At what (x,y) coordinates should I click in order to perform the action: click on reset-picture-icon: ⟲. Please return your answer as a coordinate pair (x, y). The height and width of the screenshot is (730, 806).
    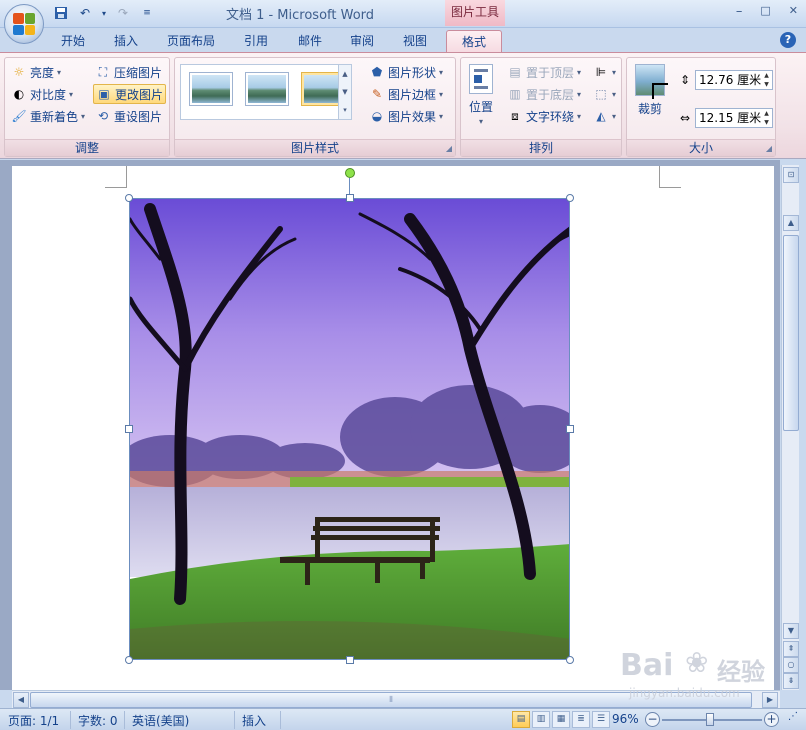
    Looking at the image, I should click on (103, 116).